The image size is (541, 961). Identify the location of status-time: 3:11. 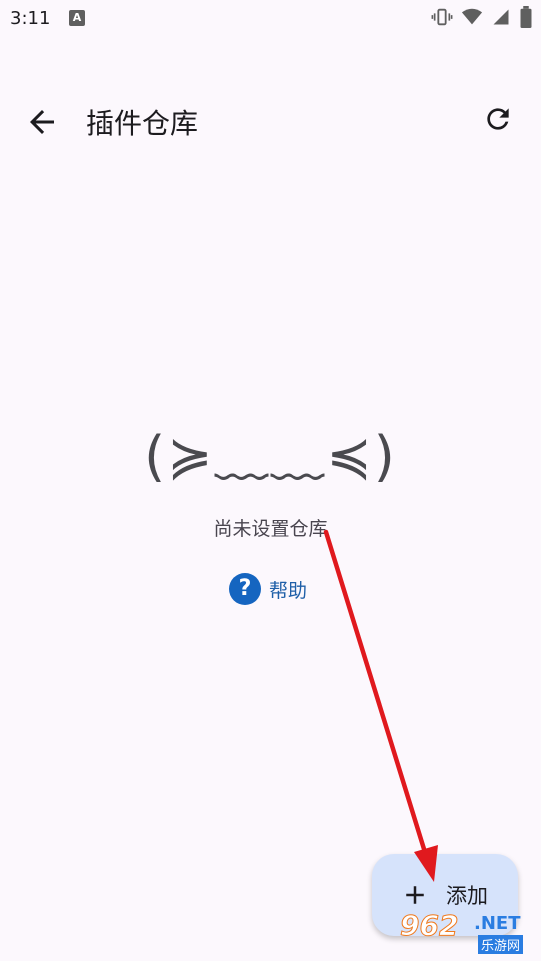
(30, 18).